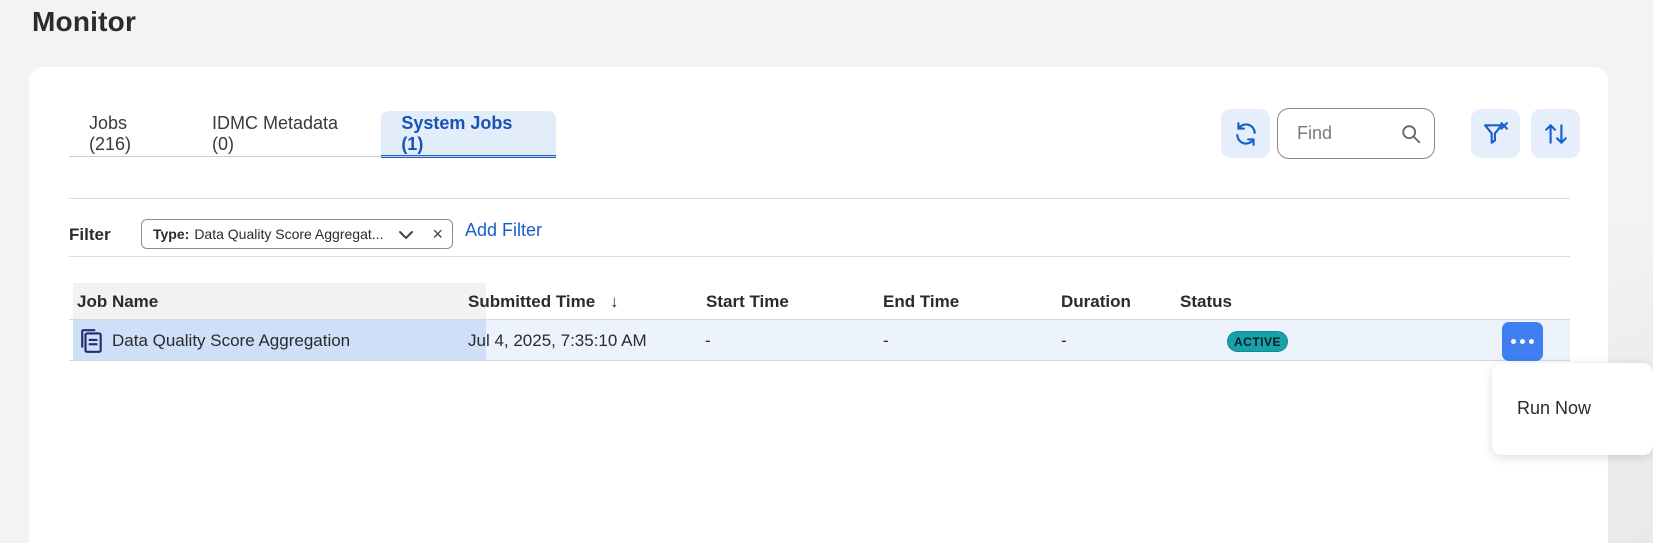 The width and height of the screenshot is (1653, 543). I want to click on submitted-time: Jul 4, 2025, 7:35:10 AM, so click(557, 340).